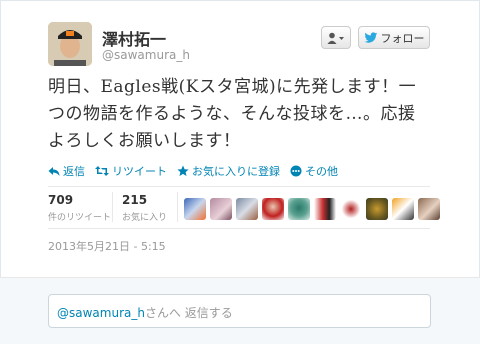 The width and height of the screenshot is (480, 344). Describe the element at coordinates (183, 170) in the screenshot. I see `star-icon` at that location.